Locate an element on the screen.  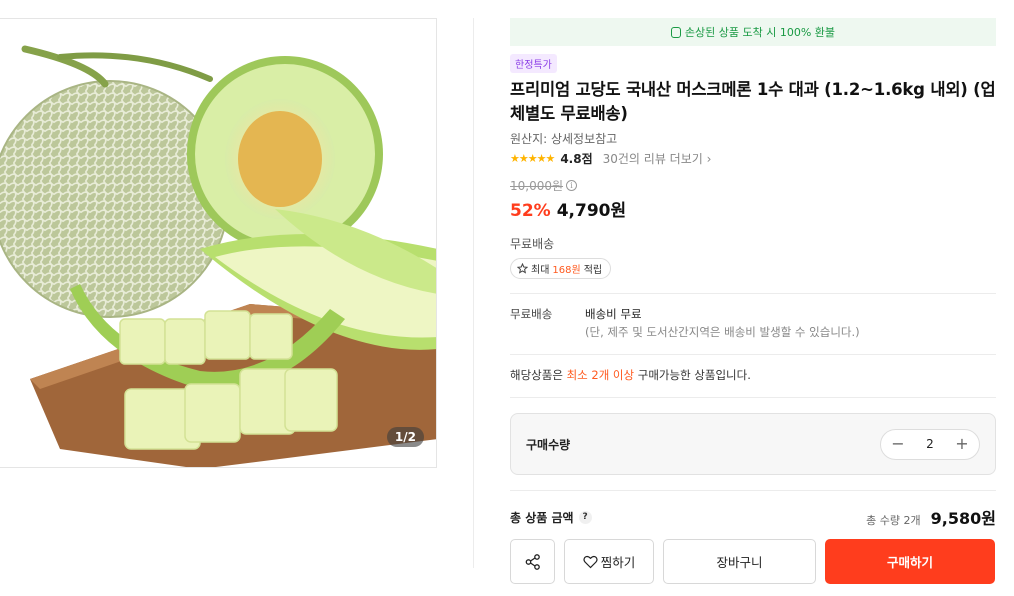
refund-banner: 손상된 상품 도착 시 100% 환불 is located at coordinates (753, 32).